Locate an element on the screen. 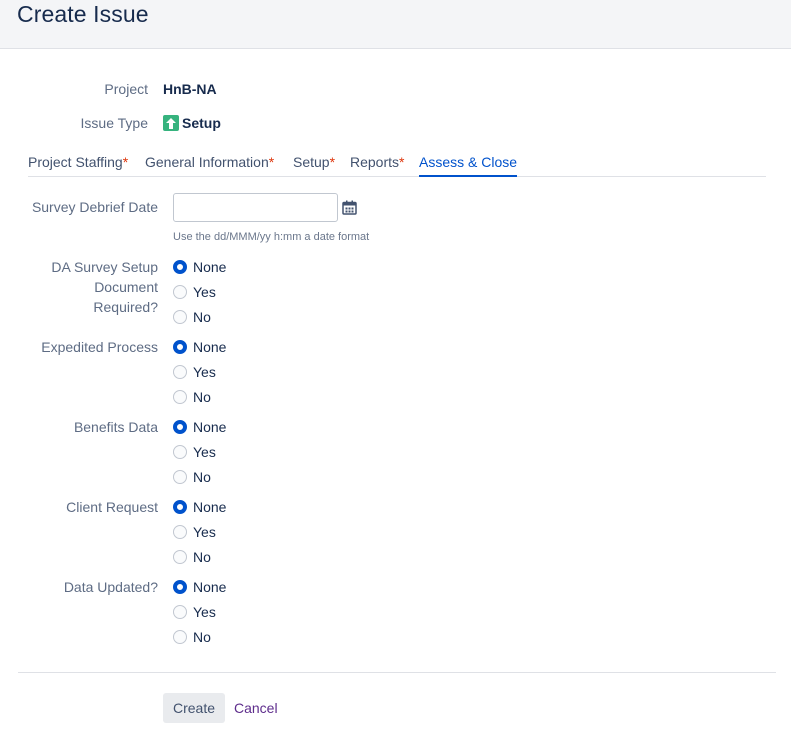  data-updated-label: Data Updated? is located at coordinates (110, 587).